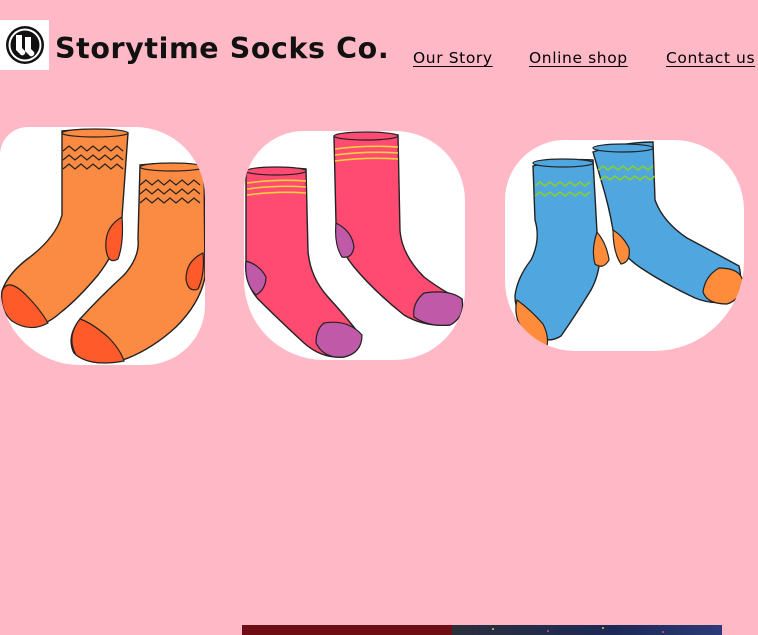 The width and height of the screenshot is (758, 635). I want to click on featured-photo-left, so click(347, 630).